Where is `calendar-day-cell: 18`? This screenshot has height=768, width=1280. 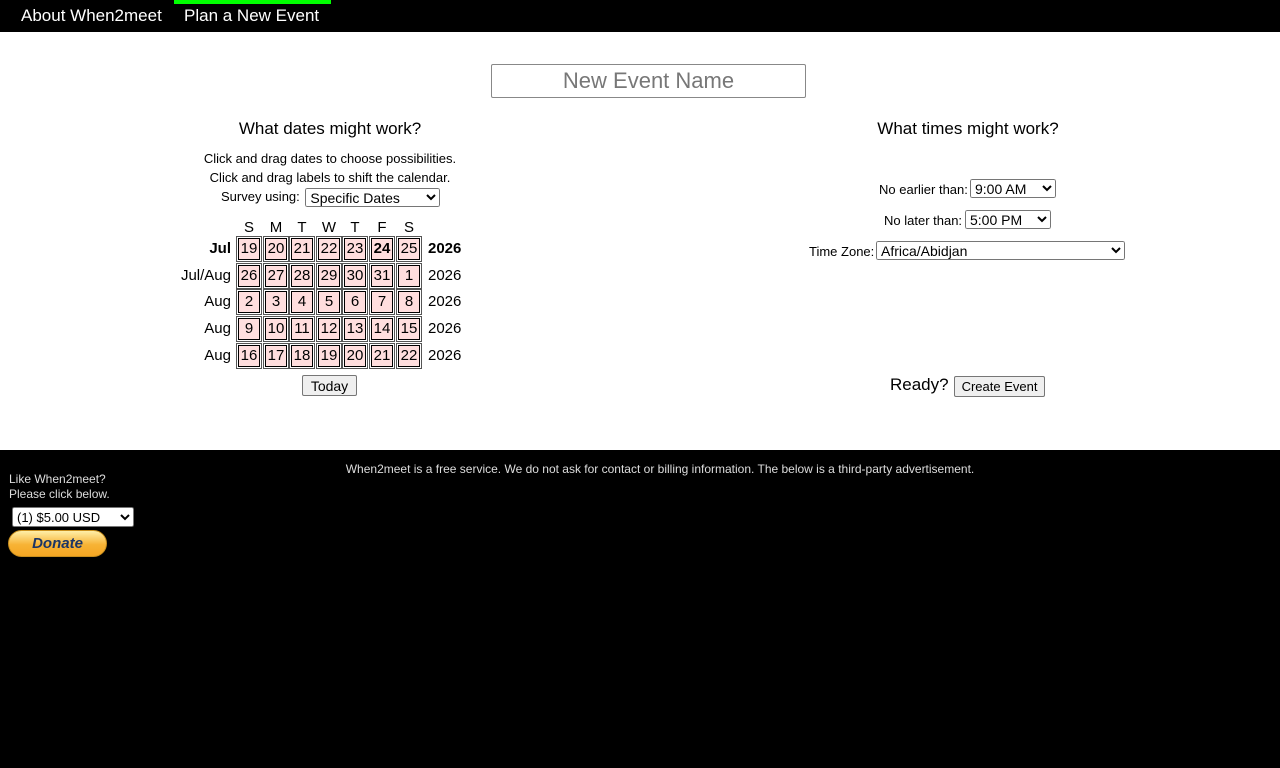 calendar-day-cell: 18 is located at coordinates (302, 356).